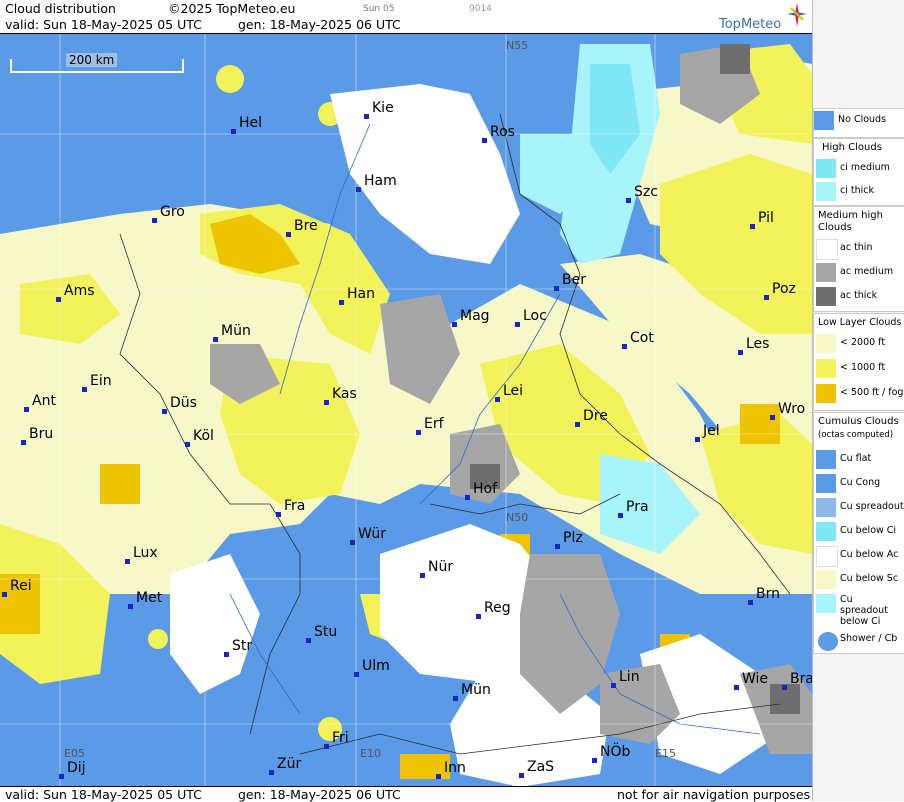 The width and height of the screenshot is (904, 802). I want to click on city-label: Nür, so click(440, 567).